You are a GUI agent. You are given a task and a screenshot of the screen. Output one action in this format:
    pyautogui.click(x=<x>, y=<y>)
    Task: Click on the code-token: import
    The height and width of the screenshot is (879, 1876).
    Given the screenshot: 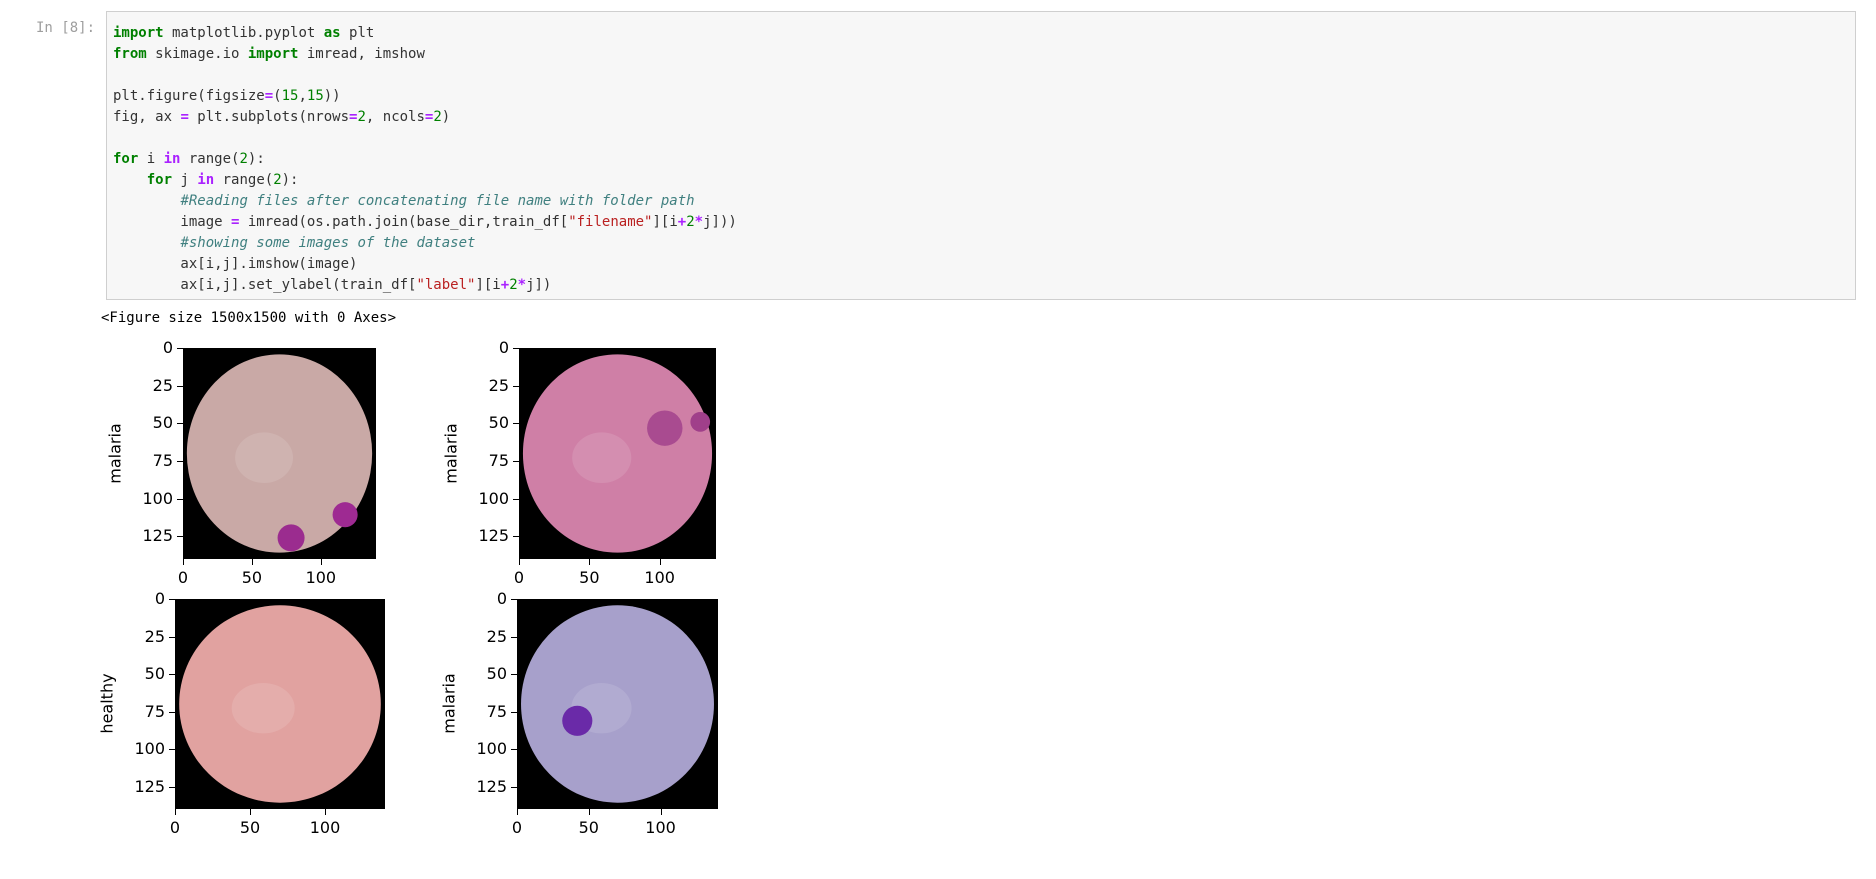 What is the action you would take?
    pyautogui.click(x=138, y=33)
    